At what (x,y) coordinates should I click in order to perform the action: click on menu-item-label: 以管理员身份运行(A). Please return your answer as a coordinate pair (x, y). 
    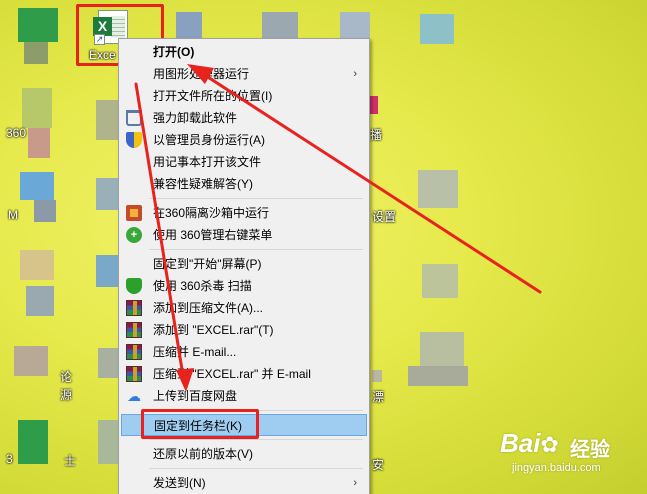
    Looking at the image, I should click on (209, 140).